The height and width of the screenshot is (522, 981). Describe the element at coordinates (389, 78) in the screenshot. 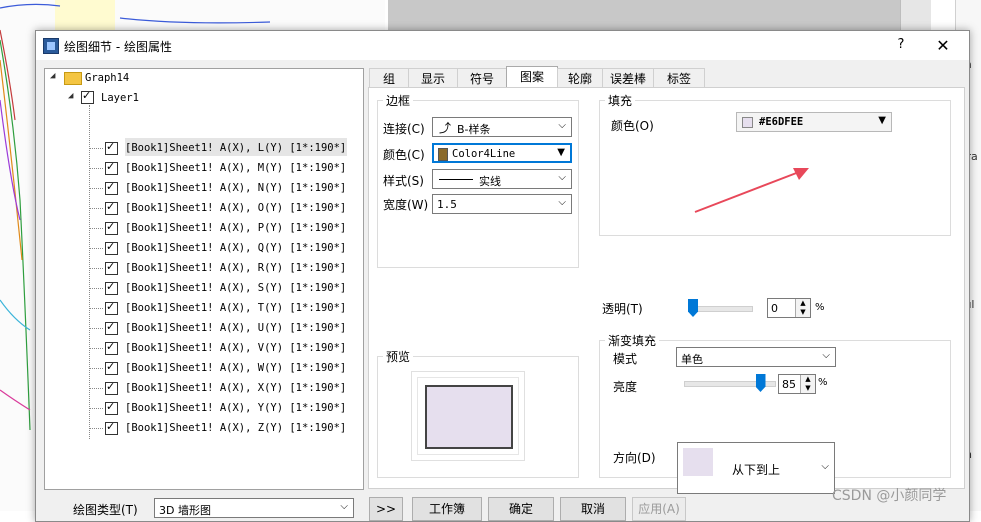

I see `tab-group: 组` at that location.